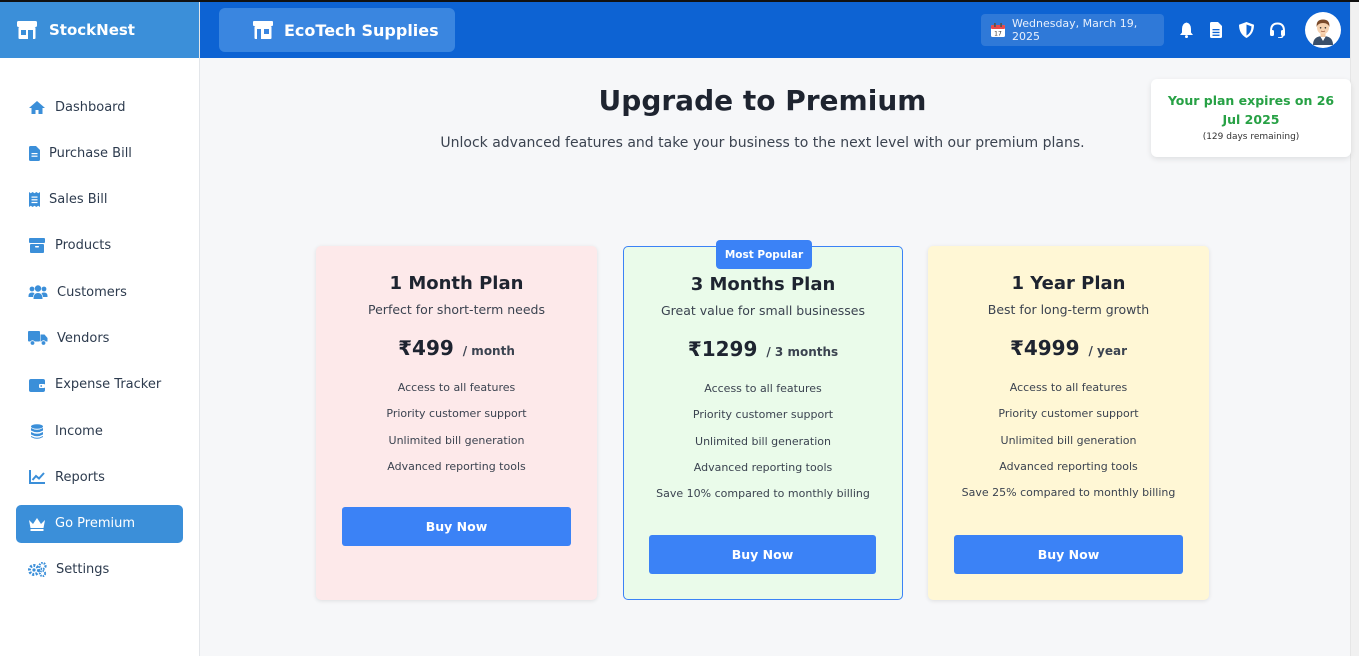  Describe the element at coordinates (34, 200) in the screenshot. I see `receipt-icon` at that location.